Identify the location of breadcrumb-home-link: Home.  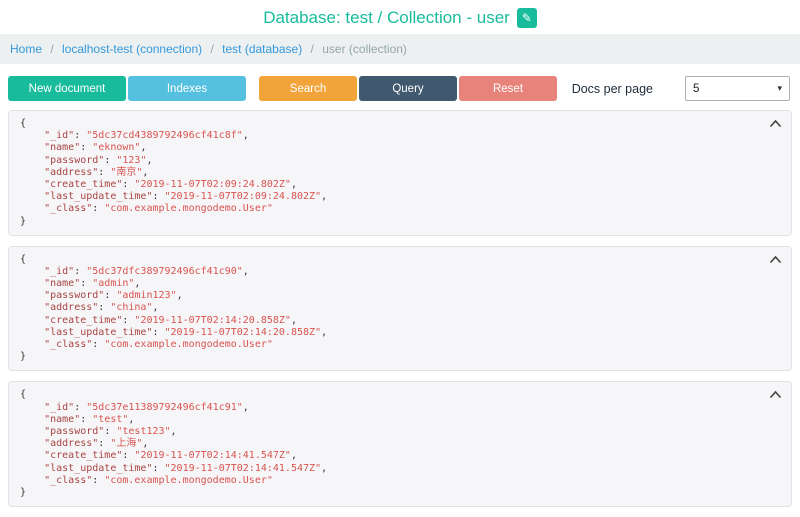
(26, 49).